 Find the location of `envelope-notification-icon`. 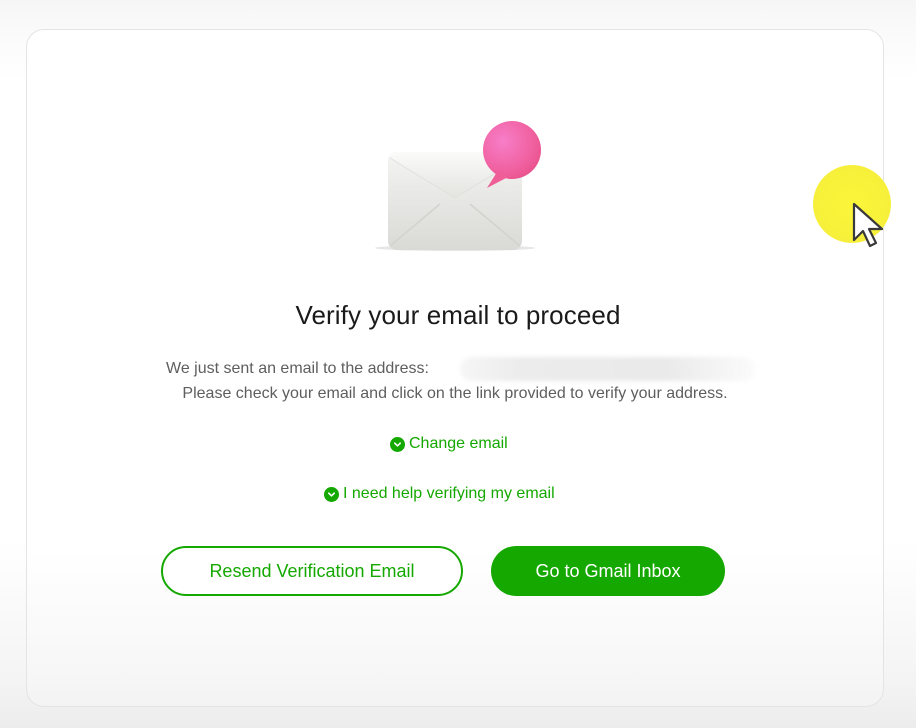

envelope-notification-icon is located at coordinates (458, 186).